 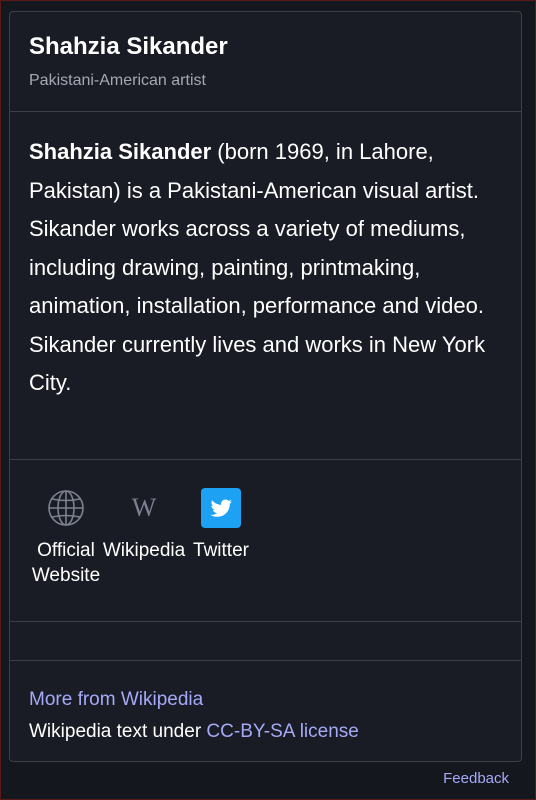 I want to click on panel-title: Shahzia Sikander, so click(x=128, y=46).